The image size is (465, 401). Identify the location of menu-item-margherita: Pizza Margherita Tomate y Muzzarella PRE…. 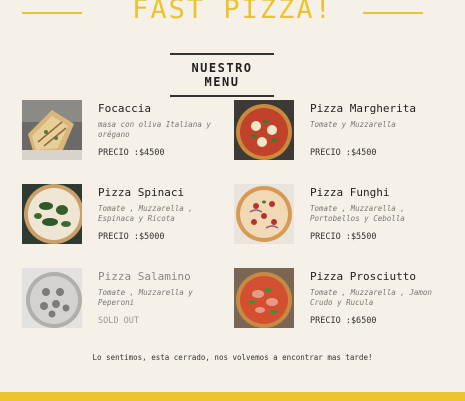
(339, 131).